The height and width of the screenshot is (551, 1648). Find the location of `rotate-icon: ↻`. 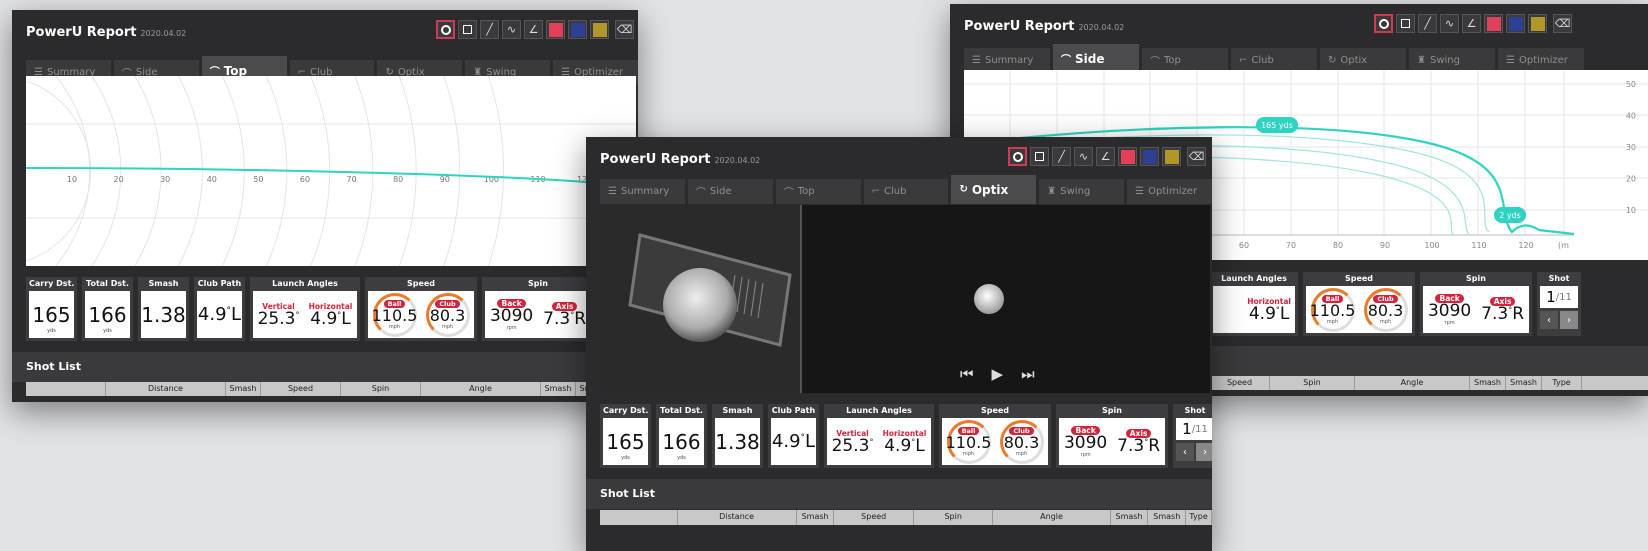

rotate-icon: ↻ is located at coordinates (1332, 60).